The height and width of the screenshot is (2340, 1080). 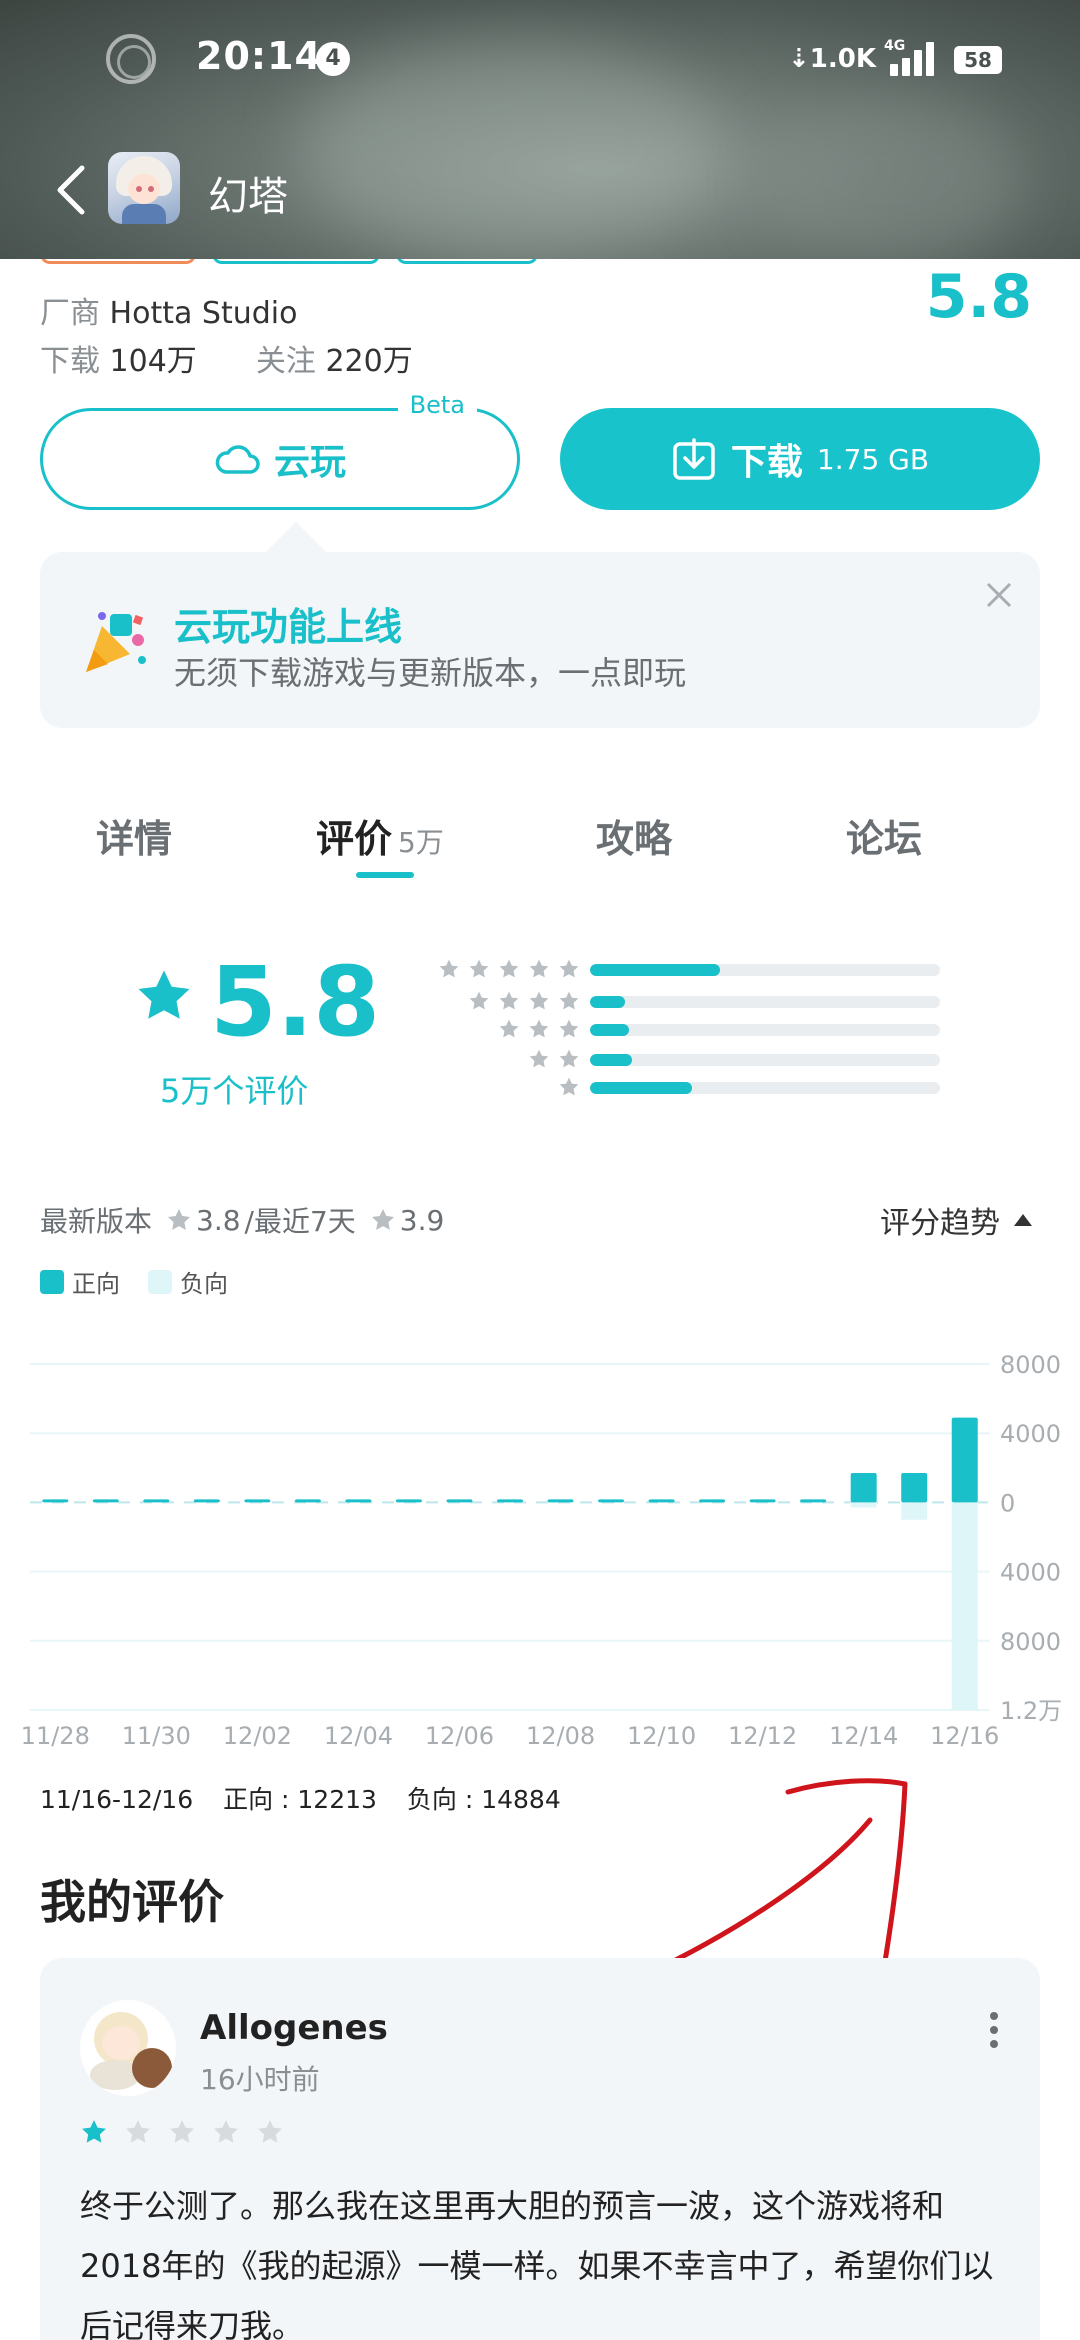 What do you see at coordinates (634, 839) in the screenshot?
I see `tab-label: 攻略` at bounding box center [634, 839].